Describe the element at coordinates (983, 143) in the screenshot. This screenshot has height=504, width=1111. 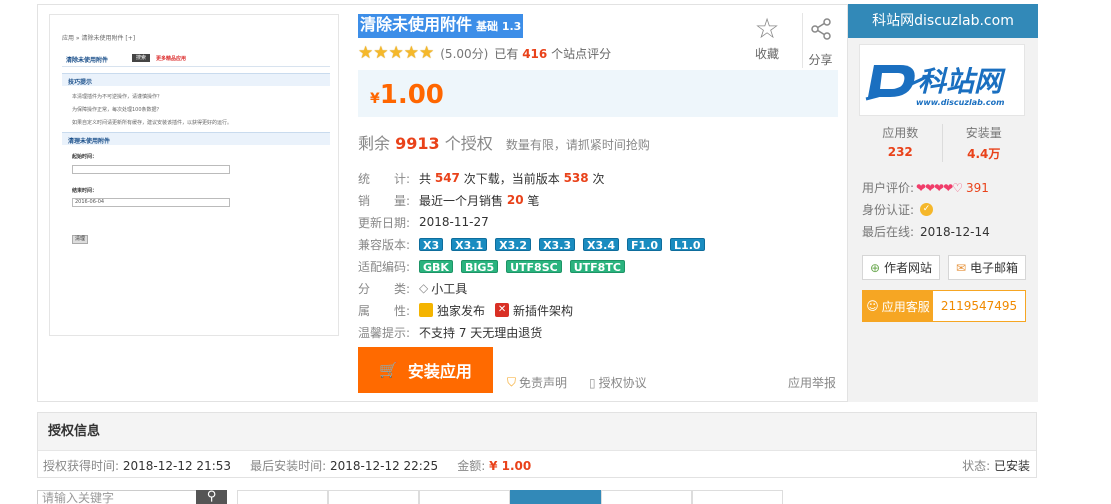
I see `author-install-count: 安装量 4.4万` at that location.